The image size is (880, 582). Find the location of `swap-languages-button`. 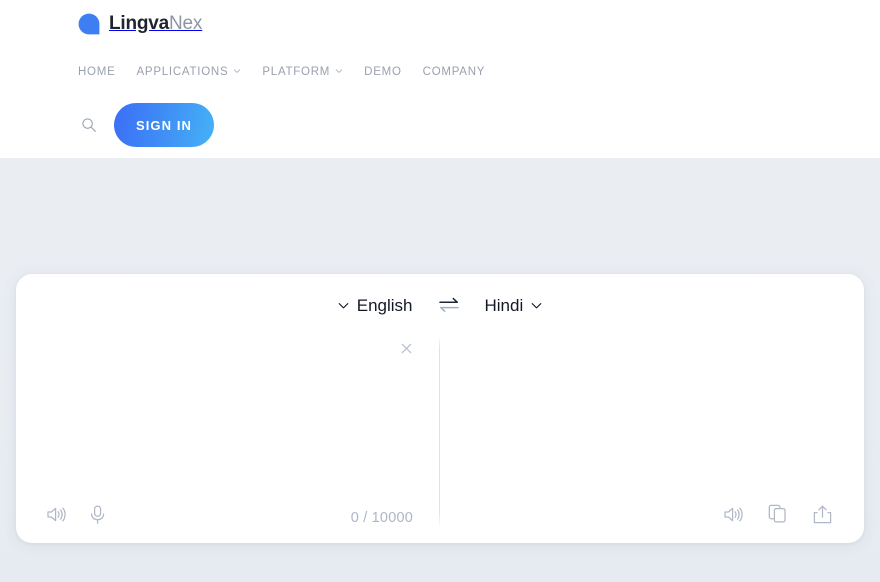

swap-languages-button is located at coordinates (449, 305).